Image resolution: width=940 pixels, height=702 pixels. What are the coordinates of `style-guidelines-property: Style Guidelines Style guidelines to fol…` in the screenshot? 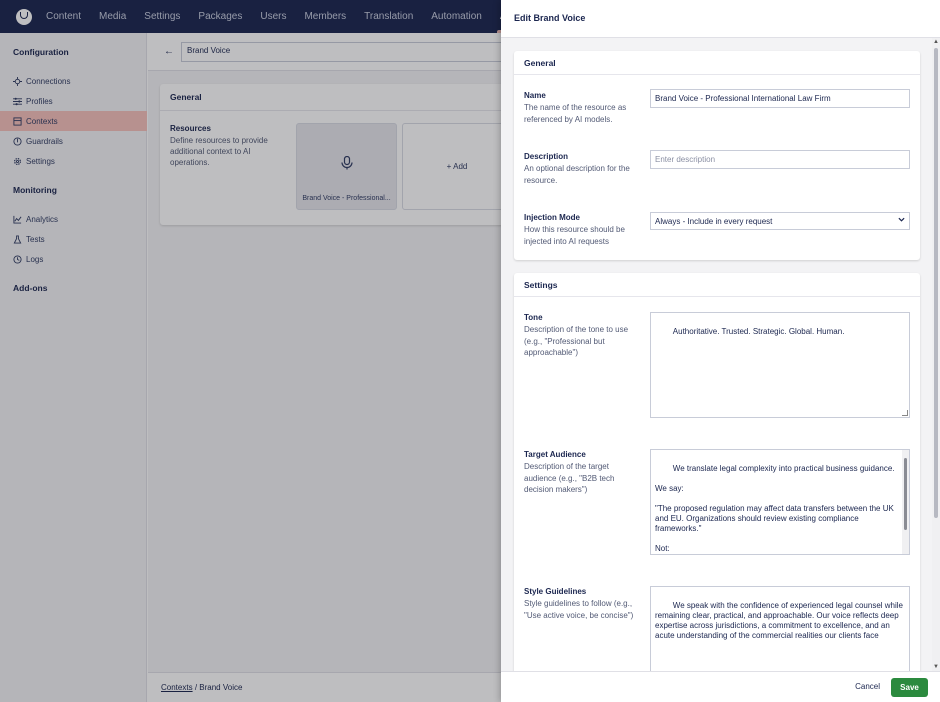 It's located at (579, 604).